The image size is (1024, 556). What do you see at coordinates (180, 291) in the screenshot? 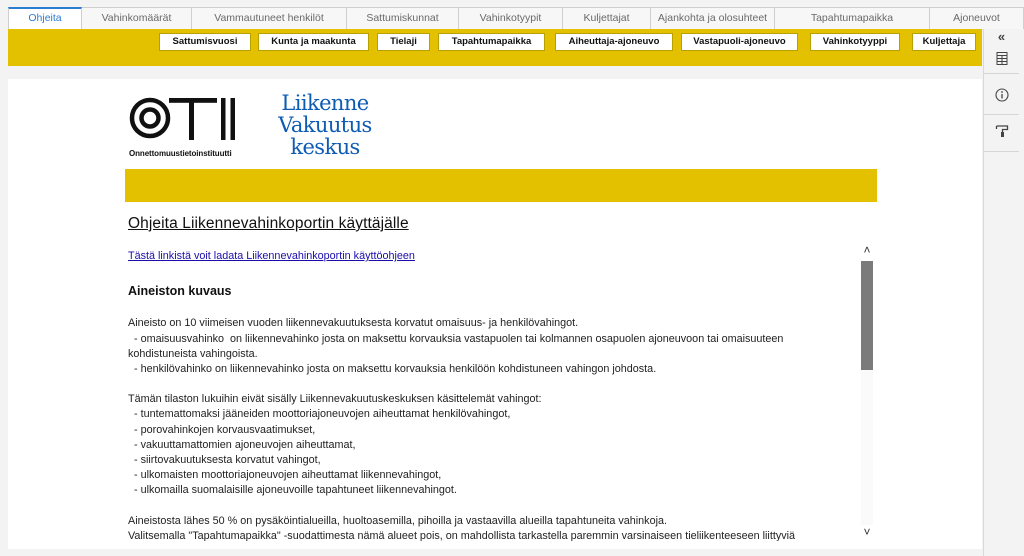
I see `section-heading-aineiston-kuvaus: Aineiston kuvaus` at bounding box center [180, 291].